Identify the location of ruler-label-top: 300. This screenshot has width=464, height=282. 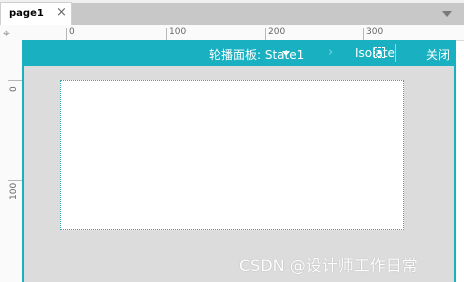
(375, 32).